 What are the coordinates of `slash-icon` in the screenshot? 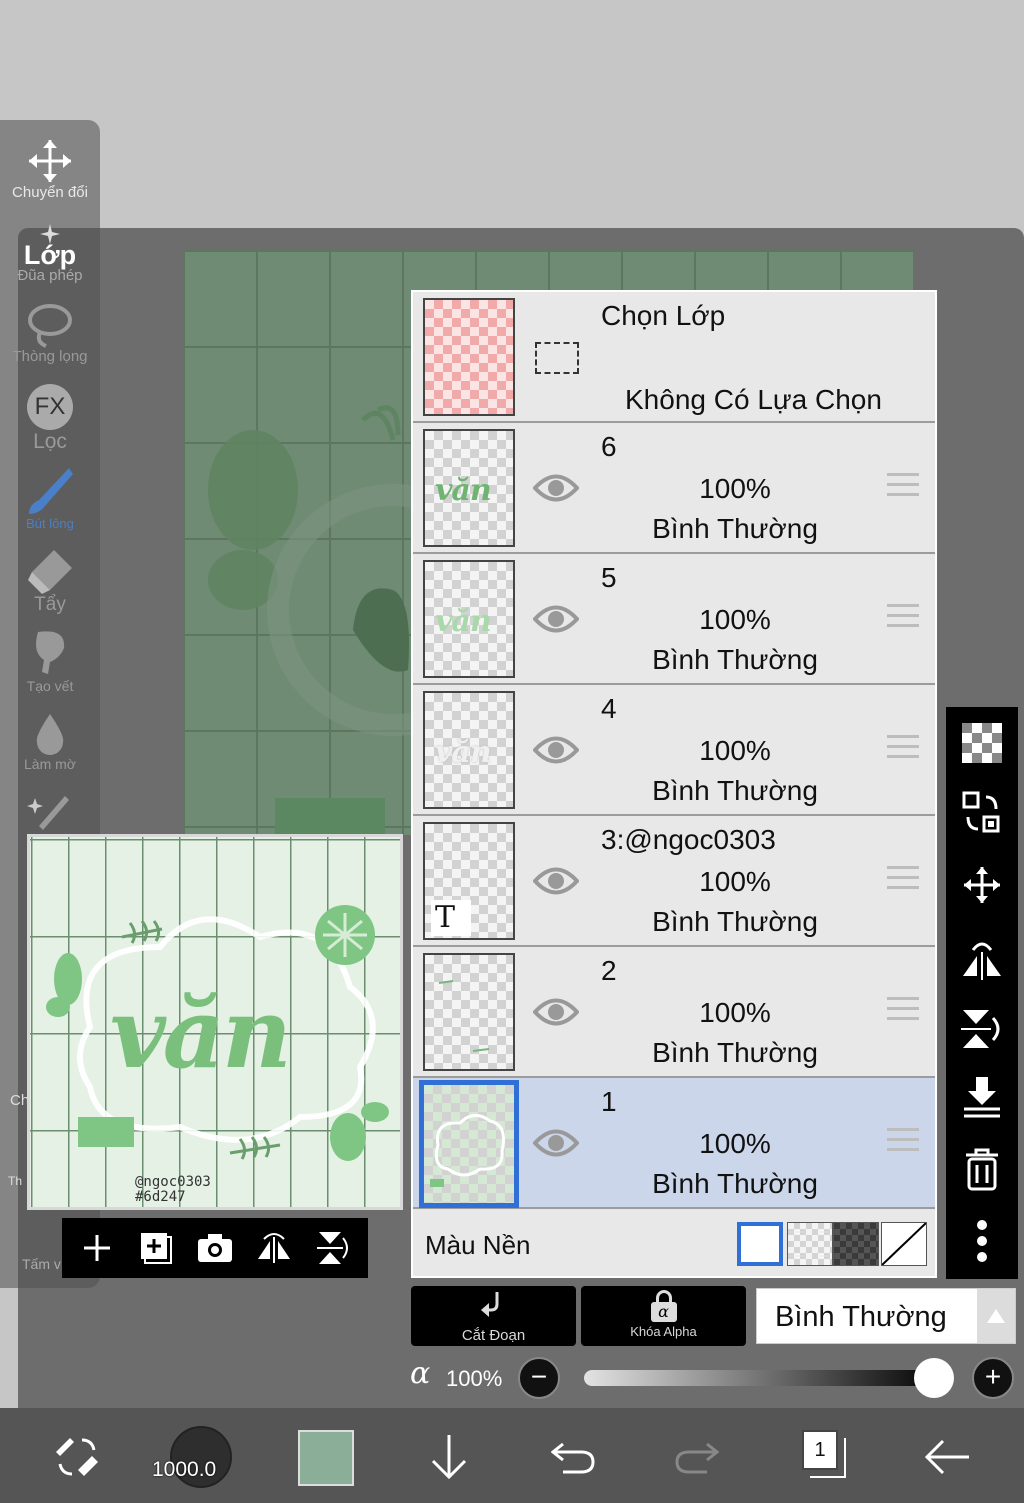 It's located at (904, 1244).